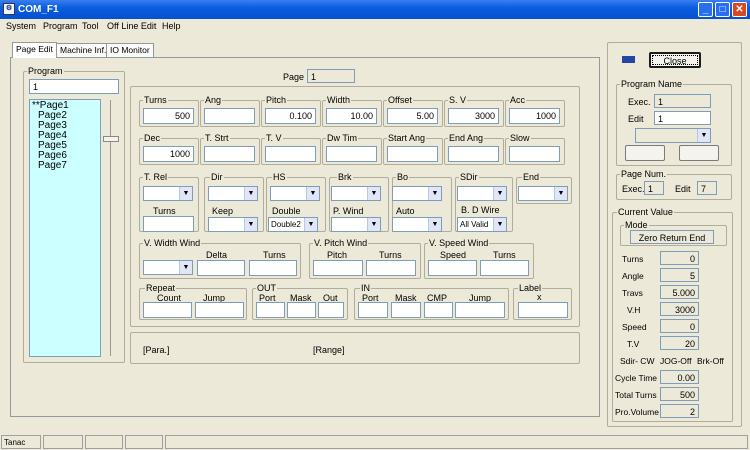 The height and width of the screenshot is (450, 750). What do you see at coordinates (452, 268) in the screenshot?
I see `vspeed-speed-input` at bounding box center [452, 268].